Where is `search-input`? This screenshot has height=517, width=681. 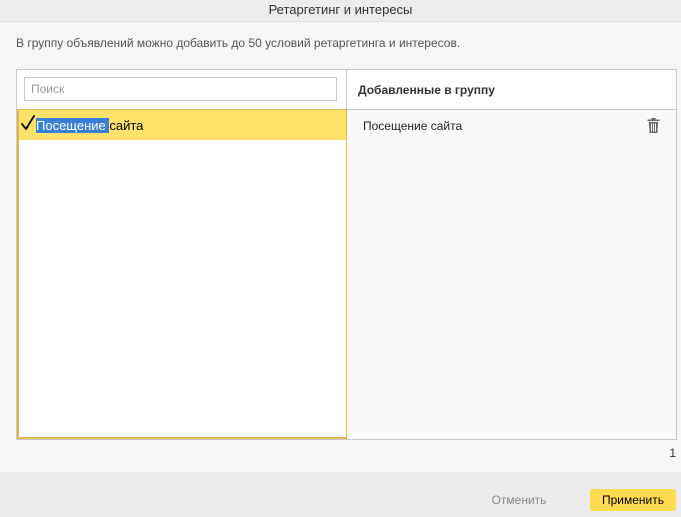
search-input is located at coordinates (180, 89).